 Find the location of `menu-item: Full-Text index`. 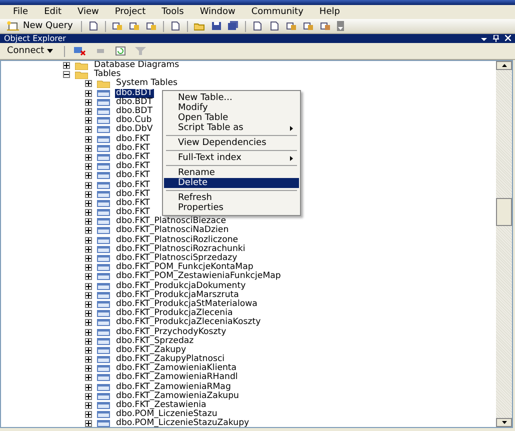

menu-item: Full-Text index is located at coordinates (231, 158).